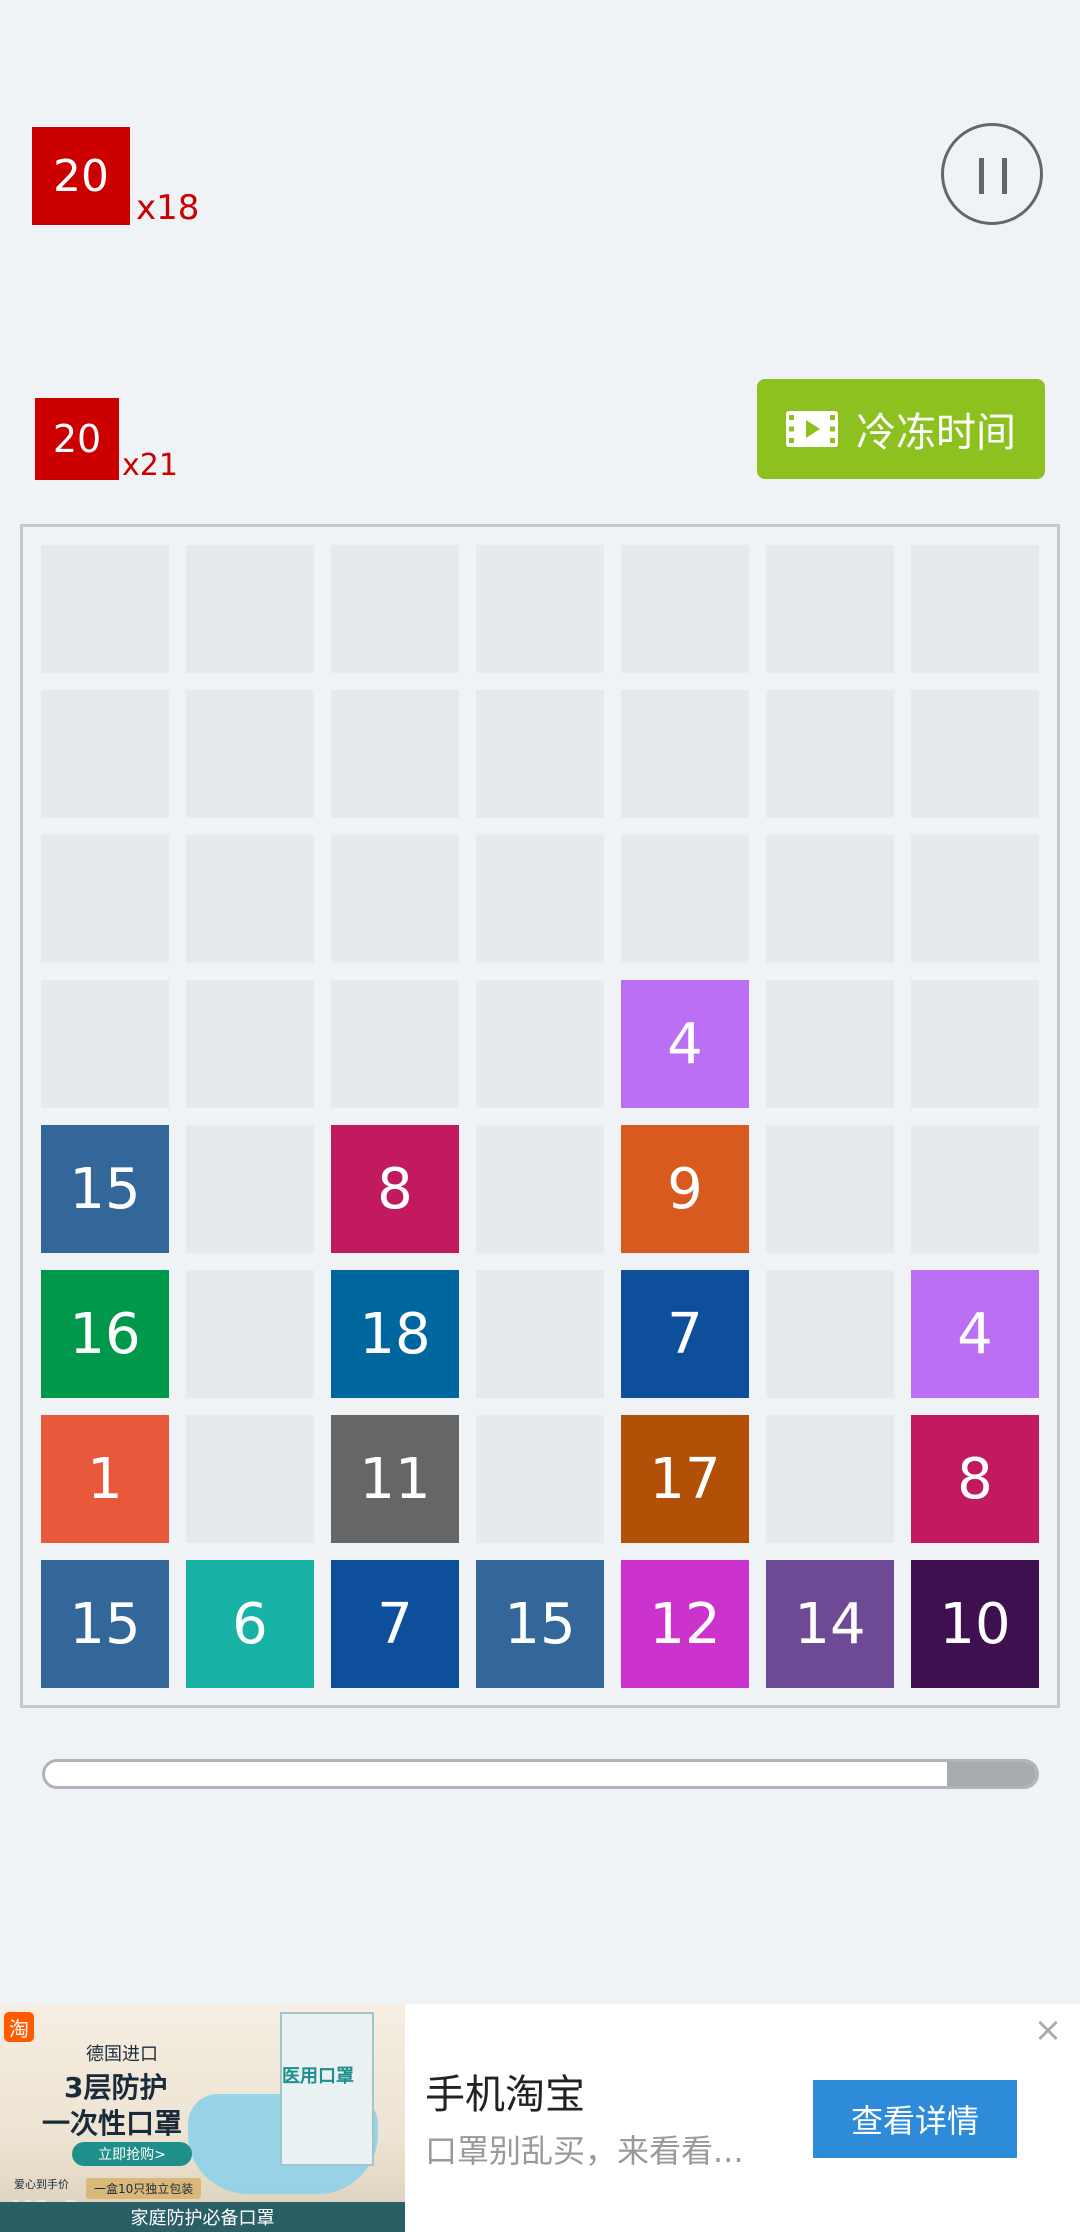  I want to click on mask-box-illustration, so click(327, 2089).